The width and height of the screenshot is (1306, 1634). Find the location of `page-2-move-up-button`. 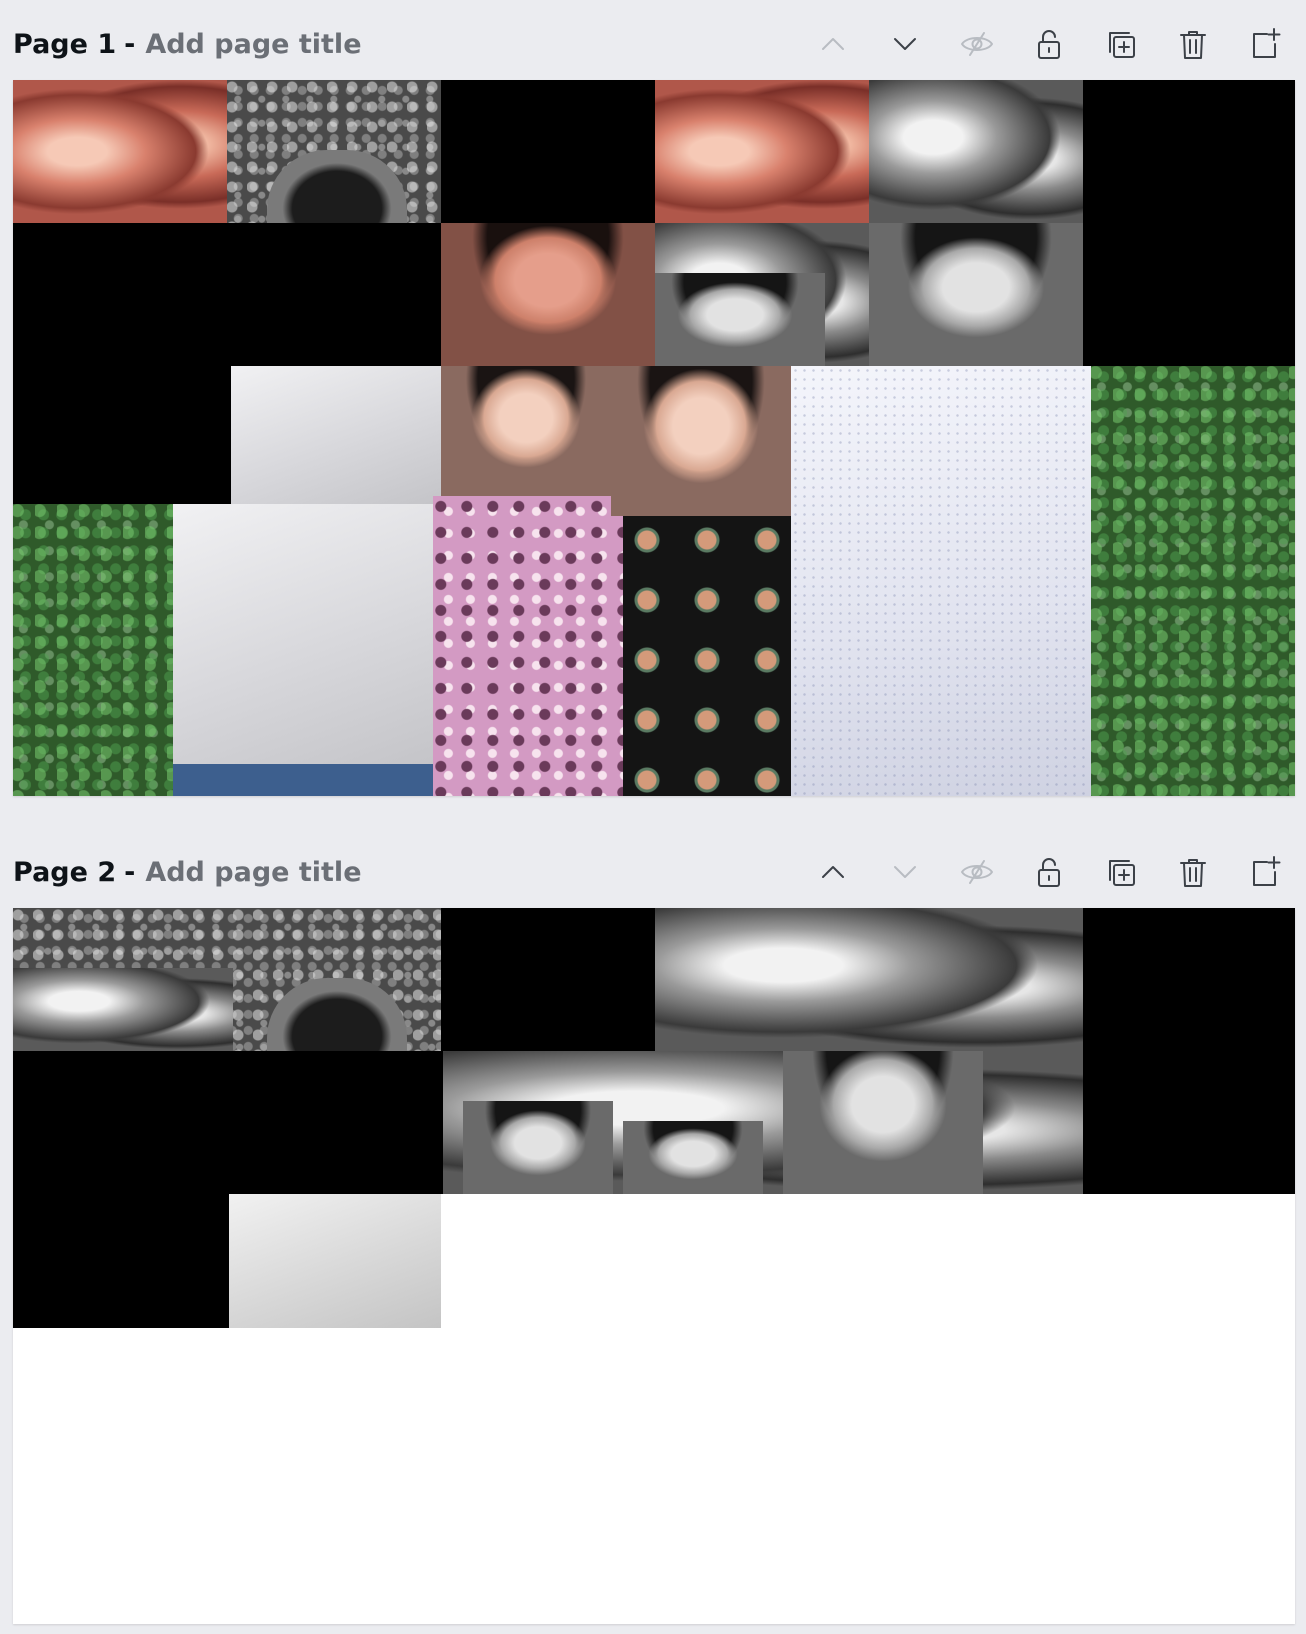

page-2-move-up-button is located at coordinates (833, 872).